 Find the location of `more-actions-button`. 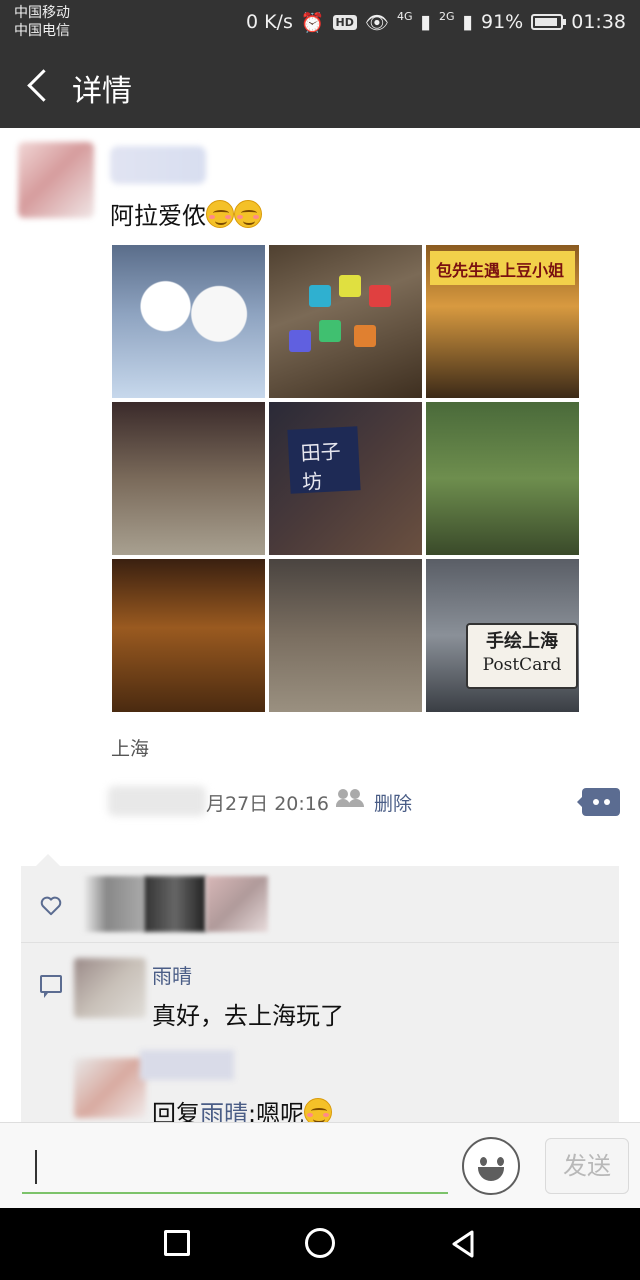

more-actions-button is located at coordinates (598, 802).